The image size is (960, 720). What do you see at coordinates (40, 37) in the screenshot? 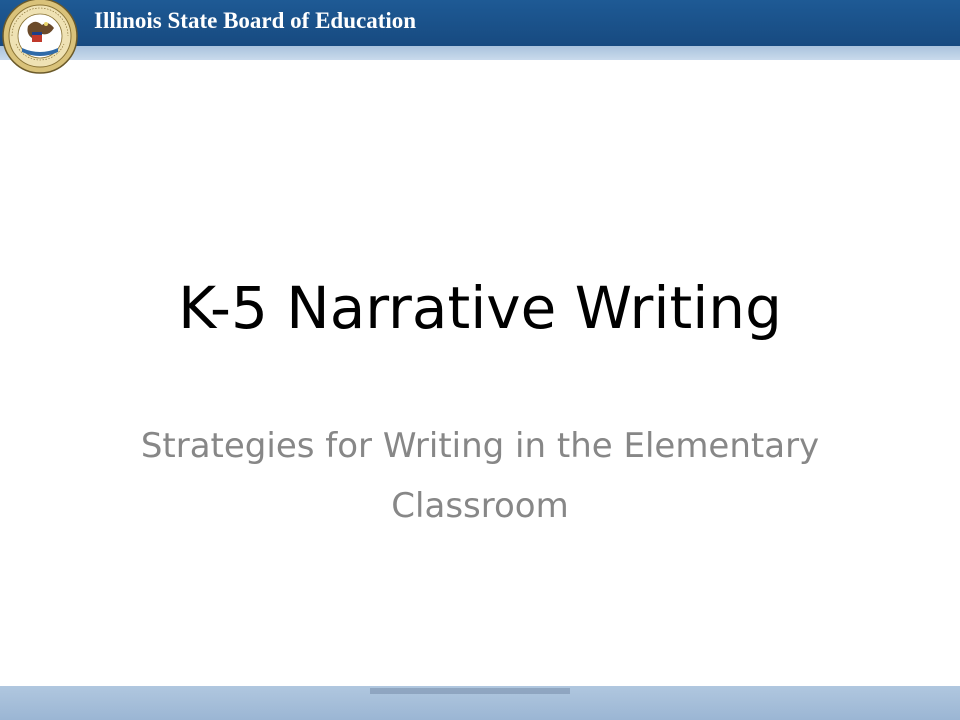
I see `state-seal-logo` at bounding box center [40, 37].